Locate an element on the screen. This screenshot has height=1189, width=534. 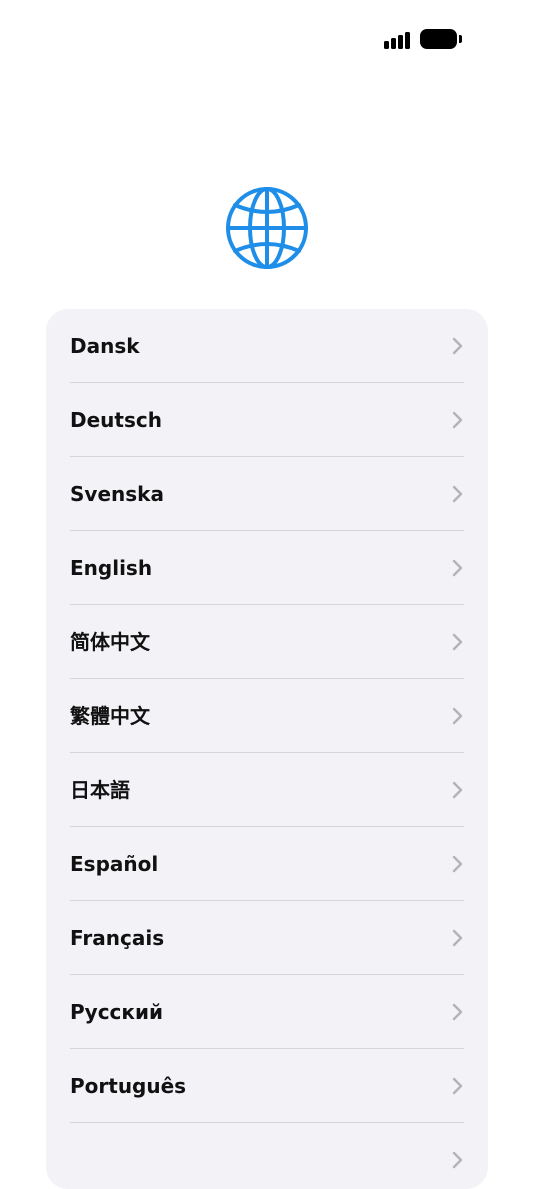
globe-icon is located at coordinates (267, 228).